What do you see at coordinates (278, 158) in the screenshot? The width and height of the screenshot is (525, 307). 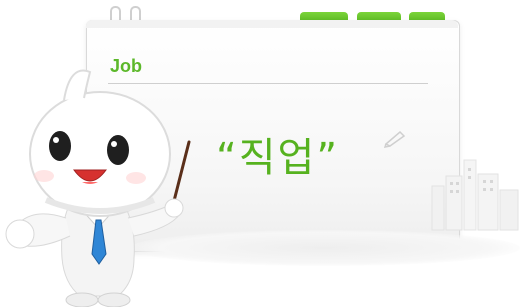 I see `korean-word: “직업”` at bounding box center [278, 158].